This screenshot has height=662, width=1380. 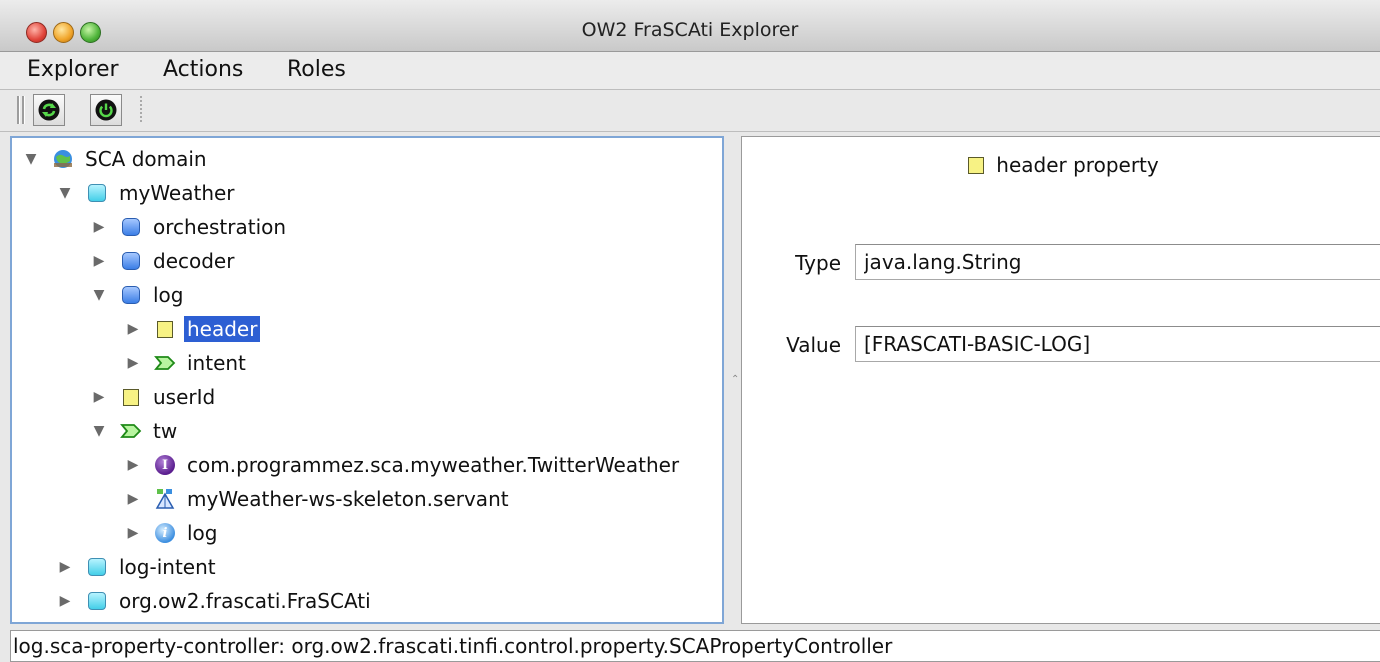 I want to click on value-field, so click(x=1117, y=344).